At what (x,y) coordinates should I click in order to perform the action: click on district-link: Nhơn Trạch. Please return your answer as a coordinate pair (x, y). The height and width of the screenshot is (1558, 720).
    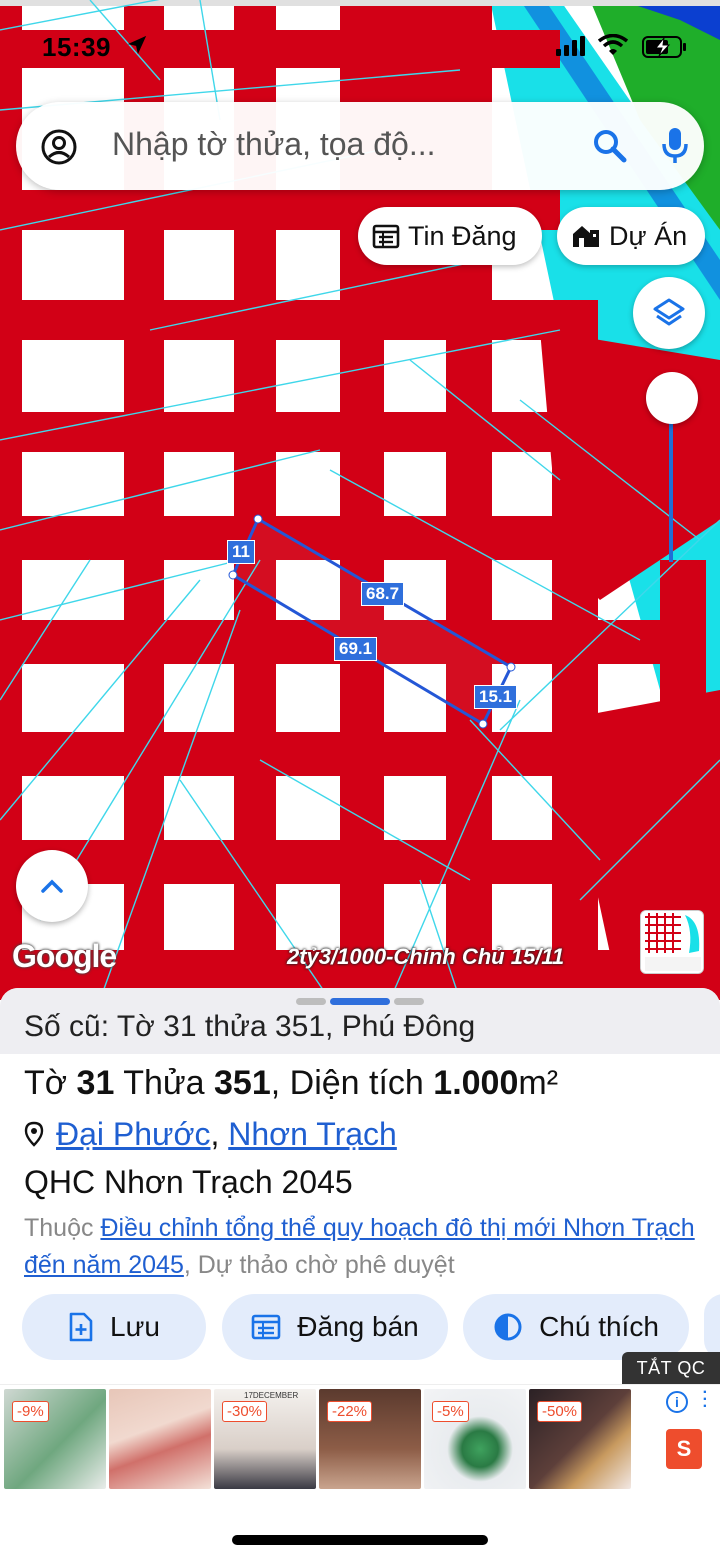
    Looking at the image, I should click on (312, 1134).